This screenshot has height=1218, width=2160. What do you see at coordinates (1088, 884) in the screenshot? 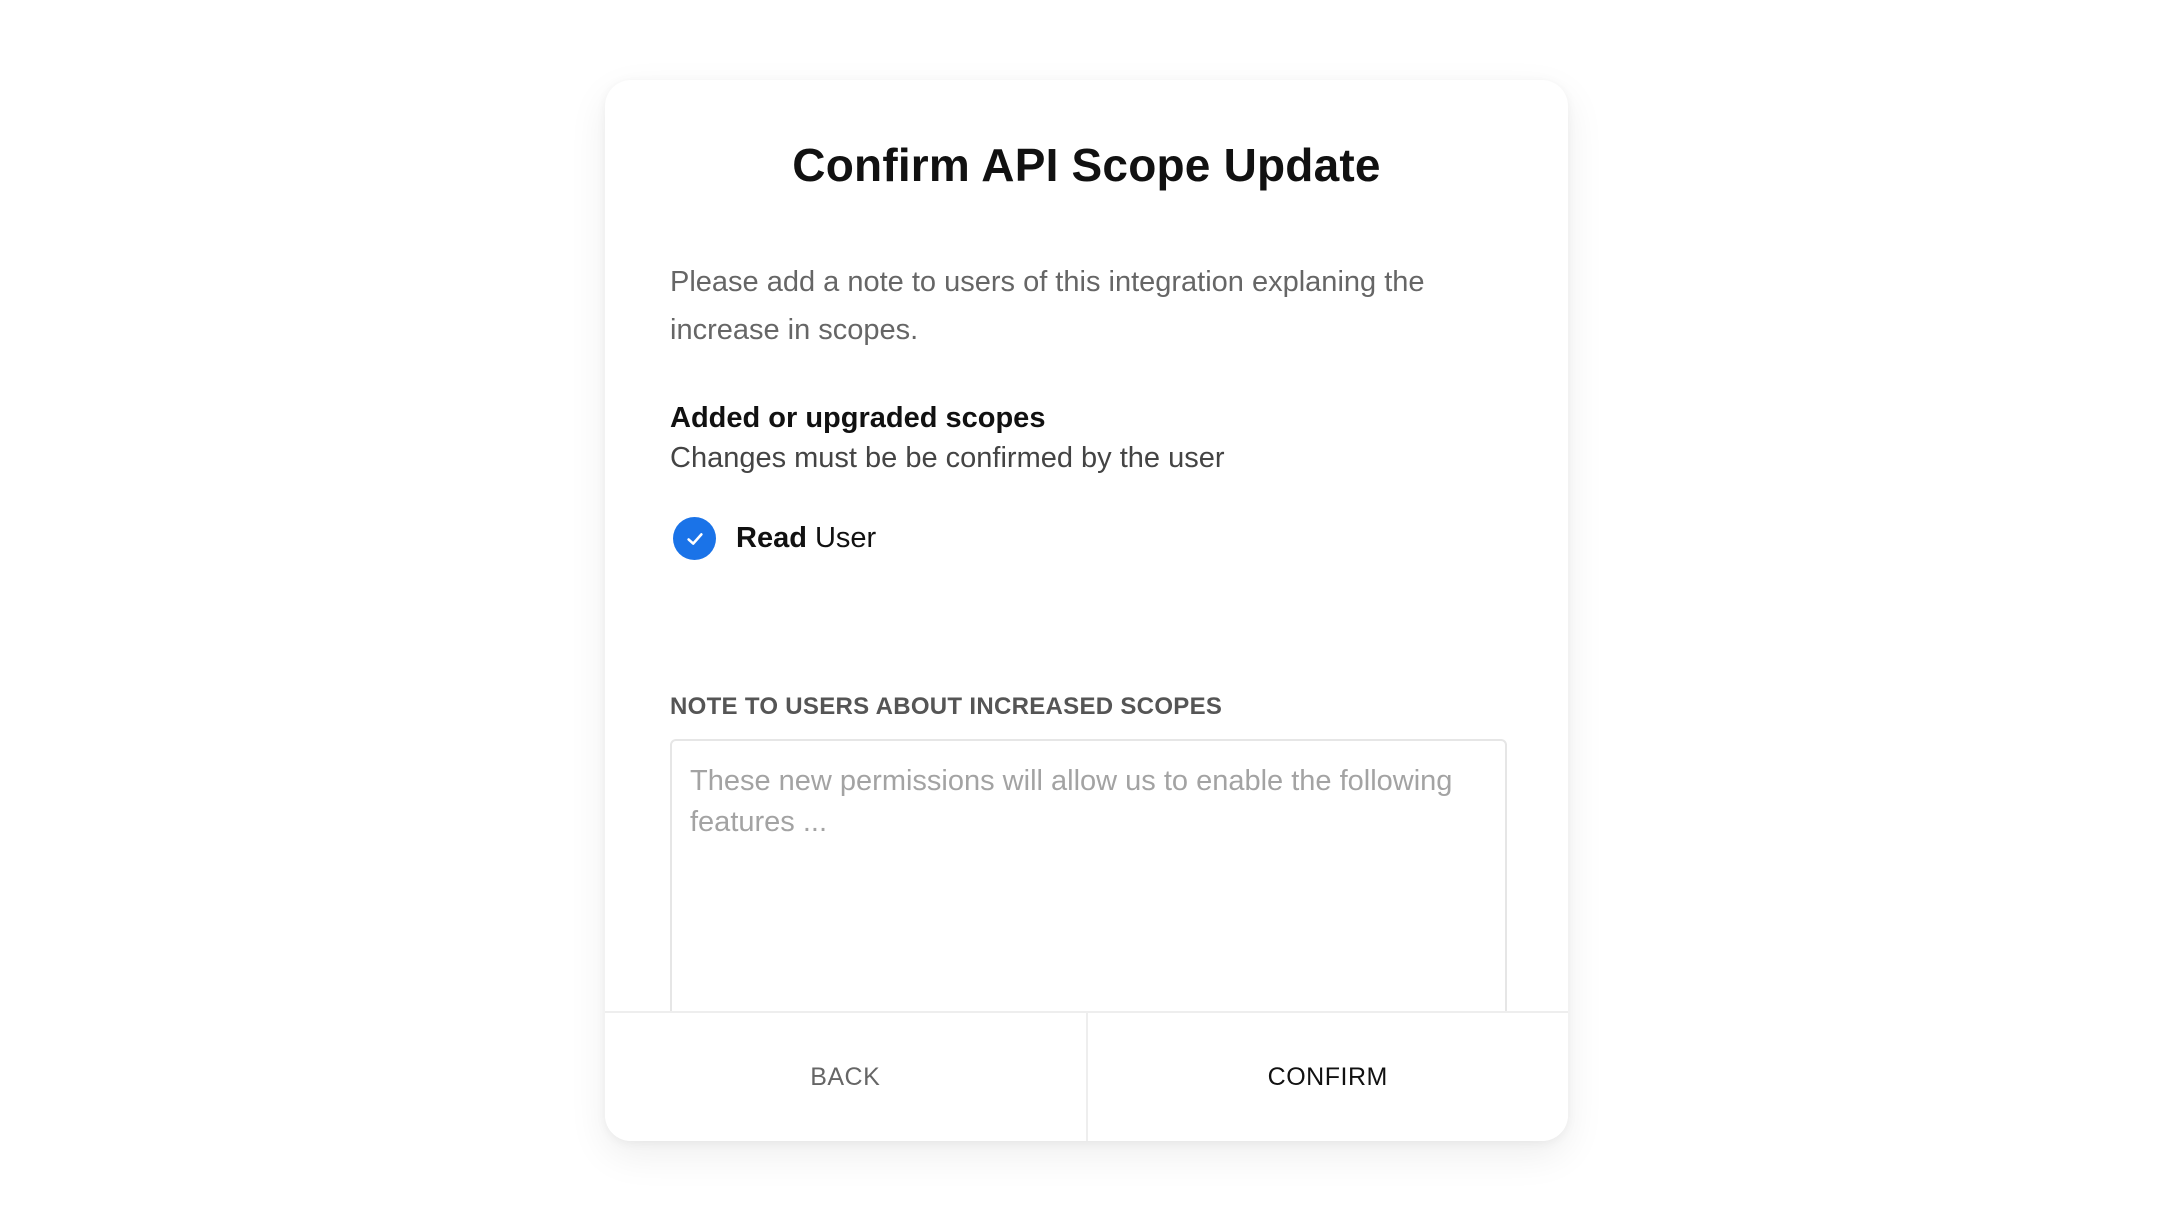
I see `note-textarea` at bounding box center [1088, 884].